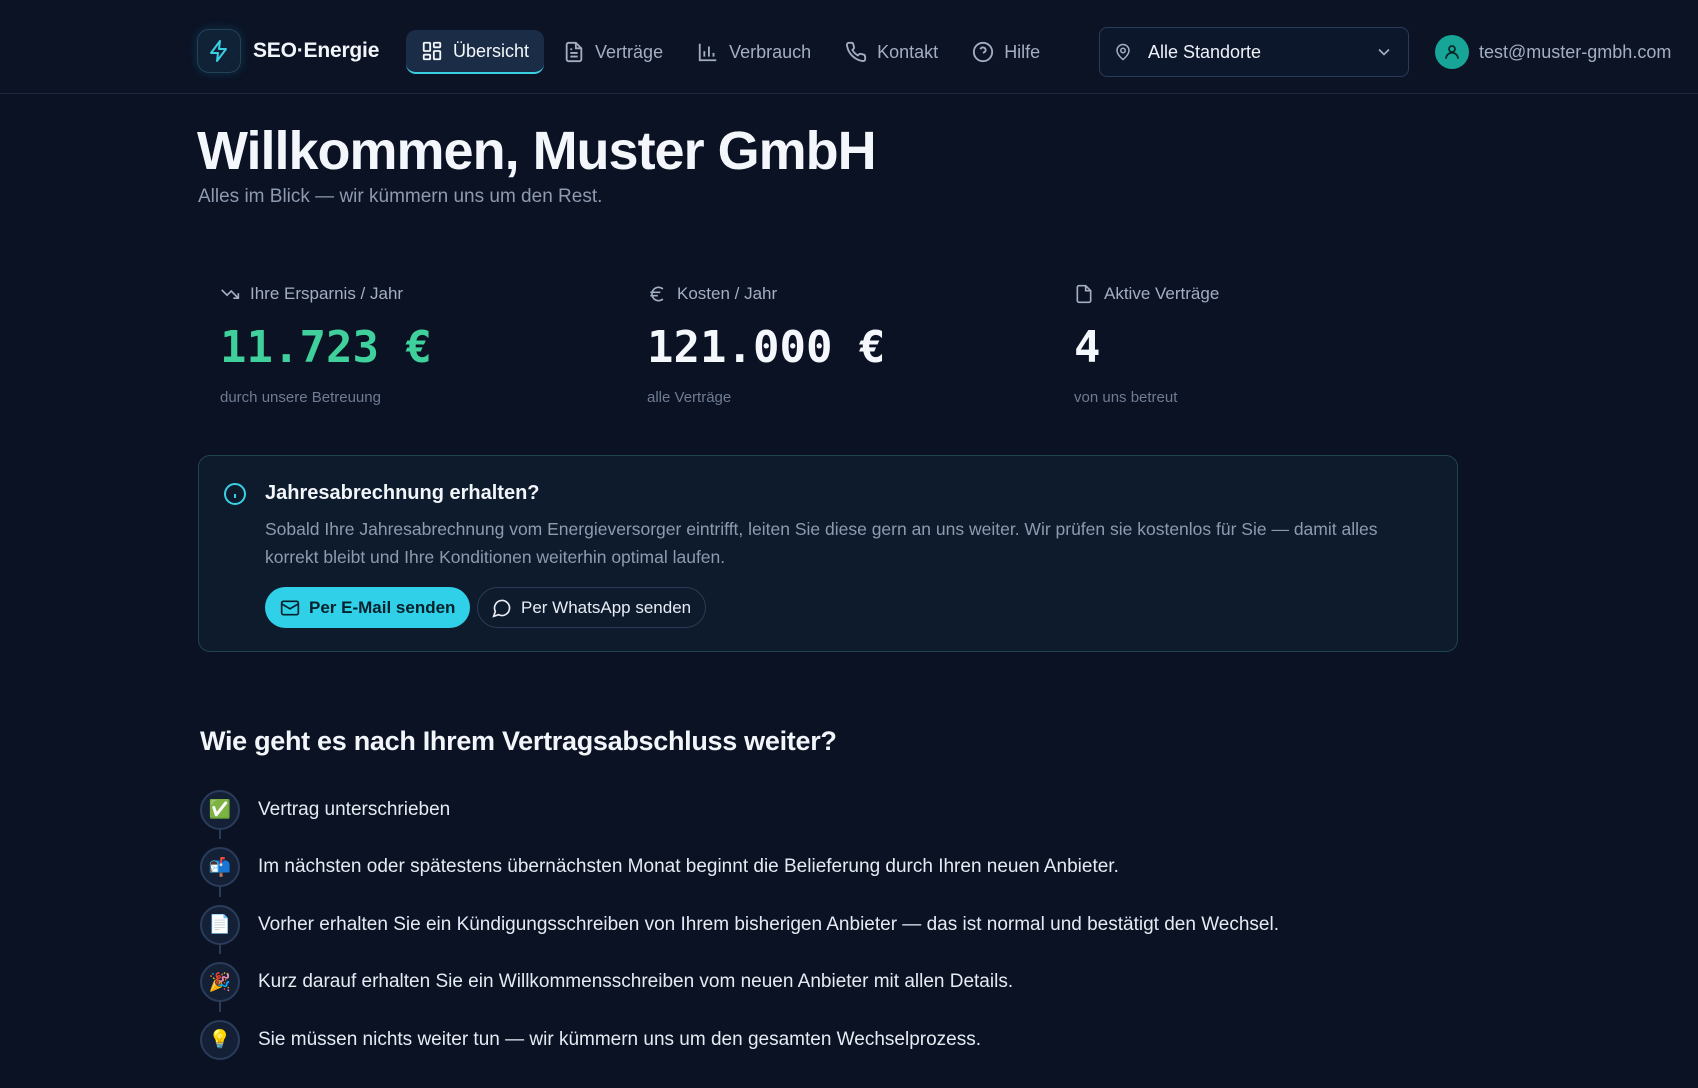 This screenshot has height=1088, width=1698. Describe the element at coordinates (235, 494) in the screenshot. I see `info-icon` at that location.